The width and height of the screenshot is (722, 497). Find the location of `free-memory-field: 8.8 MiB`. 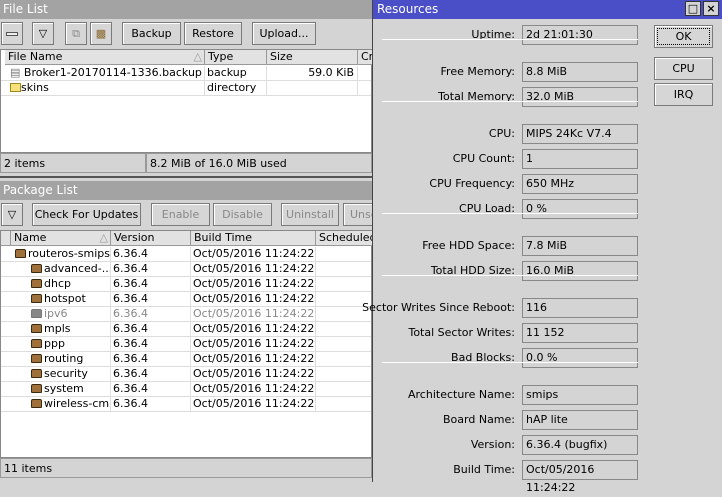

free-memory-field: 8.8 MiB is located at coordinates (580, 72).